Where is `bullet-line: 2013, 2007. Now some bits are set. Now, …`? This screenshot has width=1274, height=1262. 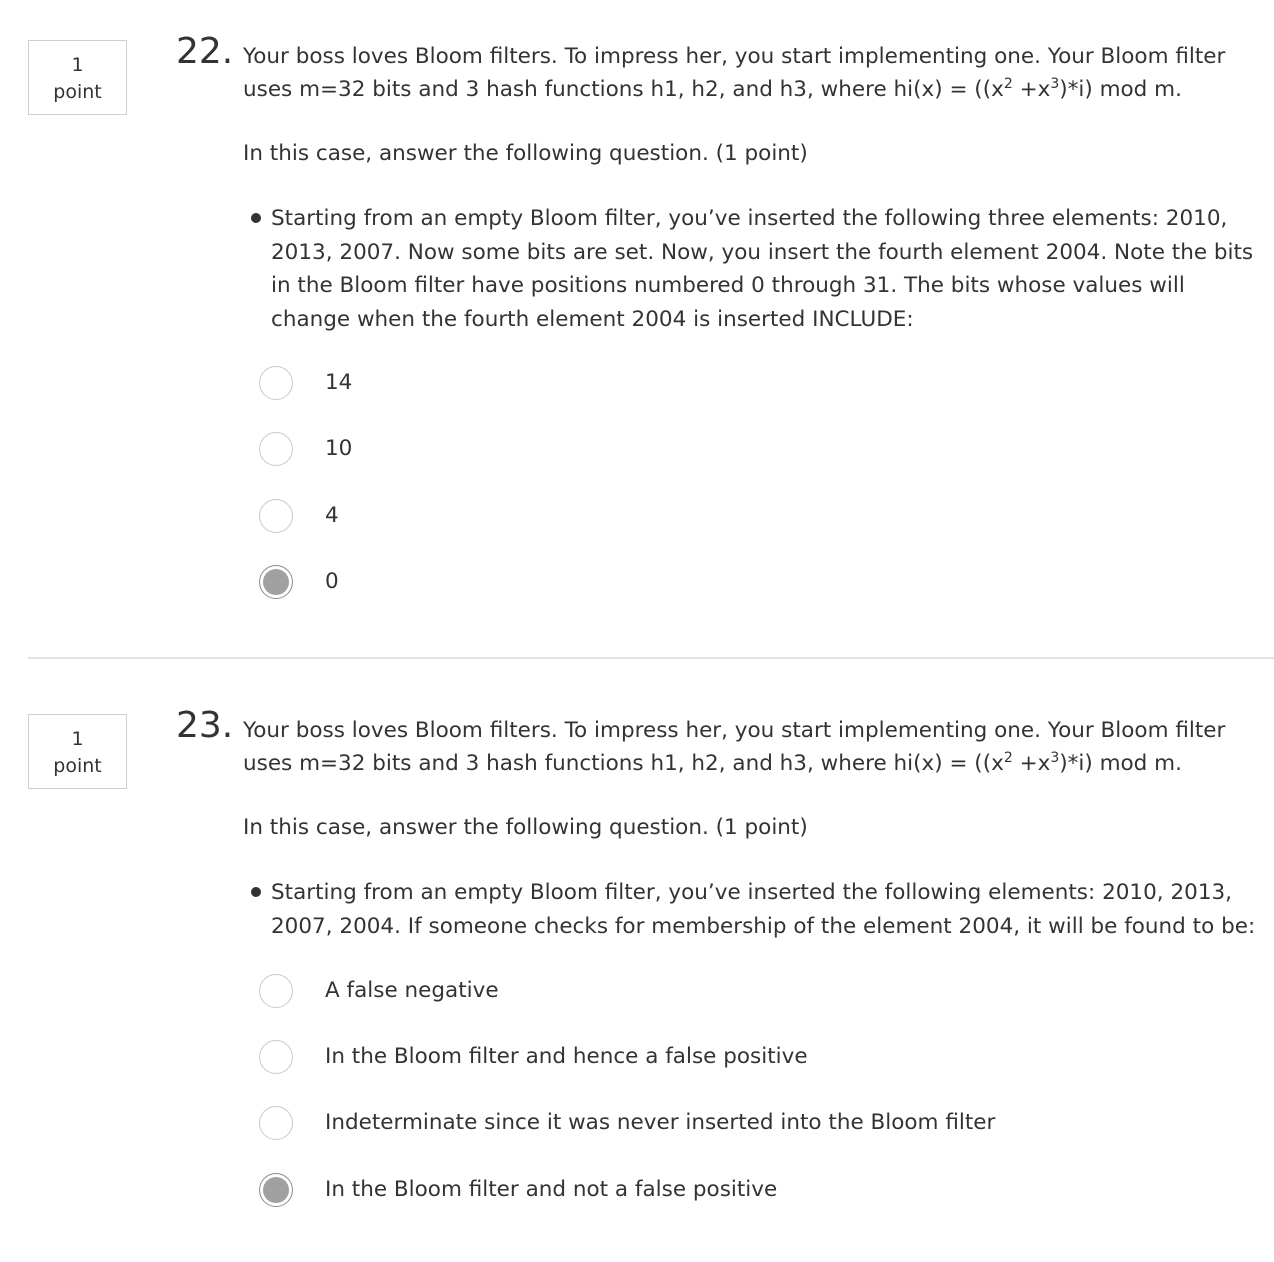 bullet-line: 2013, 2007. Now some bits are set. Now, … is located at coordinates (762, 252).